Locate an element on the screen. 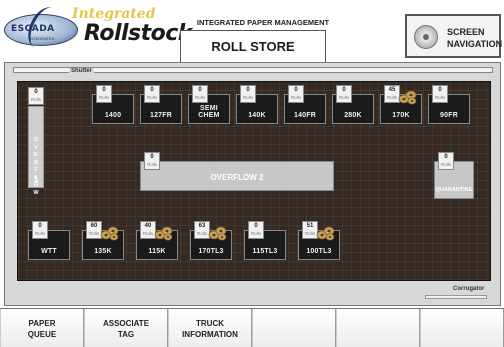  lane-label: 170K is located at coordinates (401, 115).